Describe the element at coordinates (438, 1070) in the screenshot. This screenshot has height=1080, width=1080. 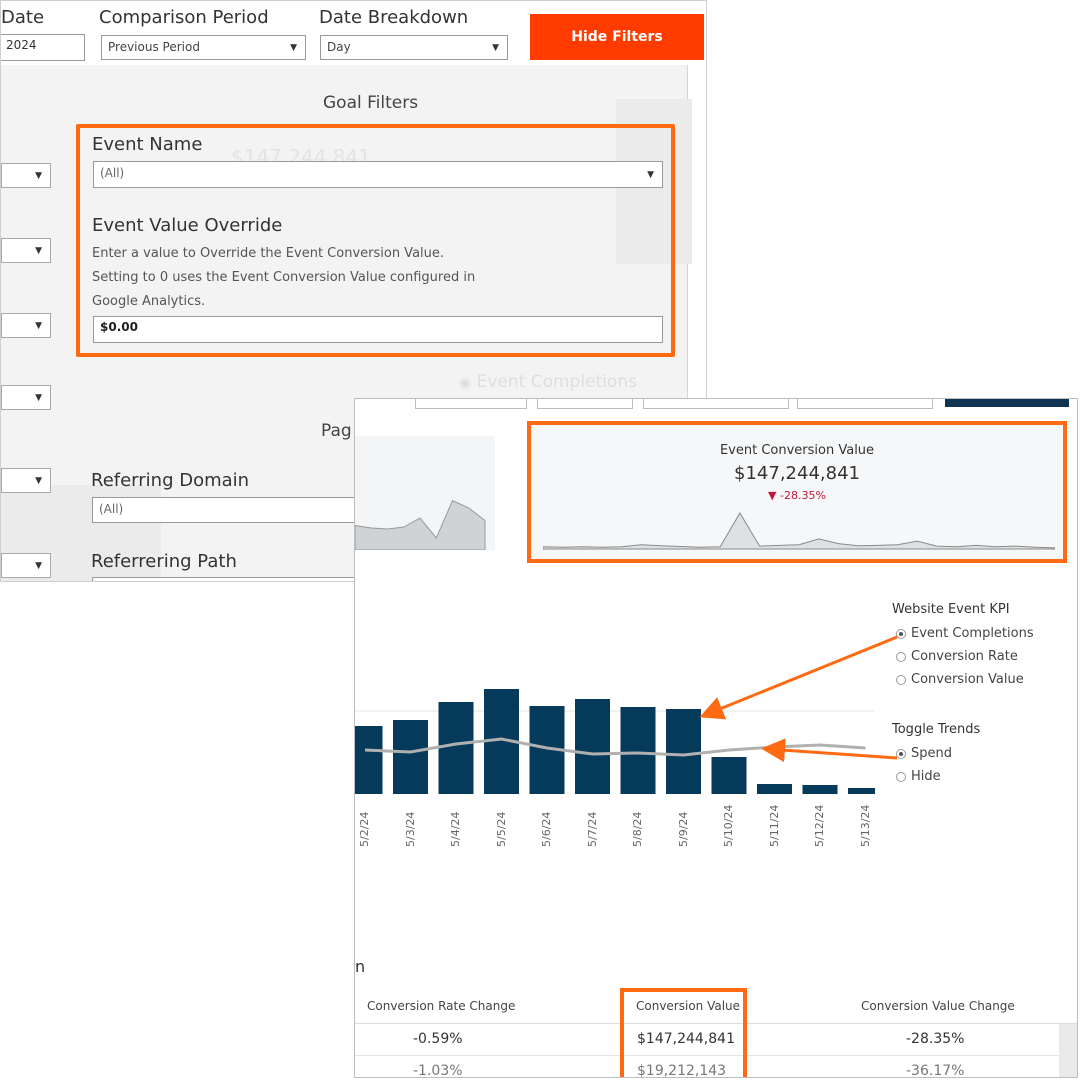
I see `row2-conversion-rate-change: -1.03%` at that location.